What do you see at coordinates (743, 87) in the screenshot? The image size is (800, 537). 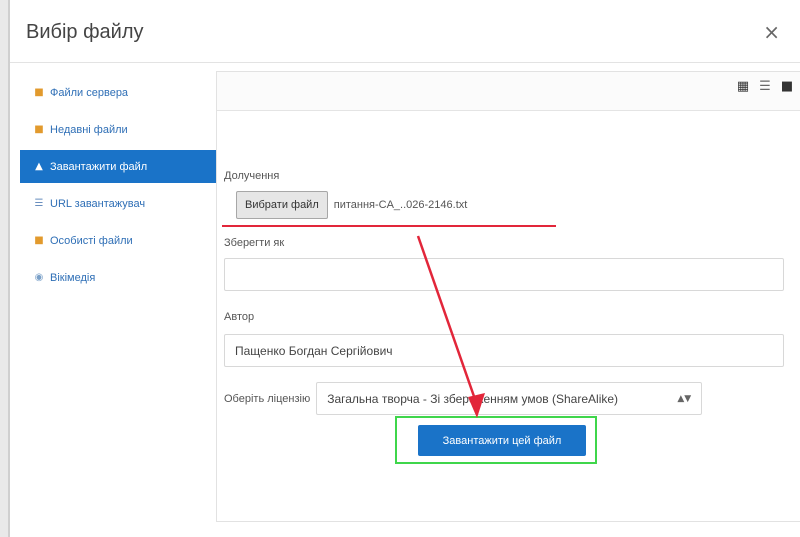 I see `grid-view-icon: ▦` at bounding box center [743, 87].